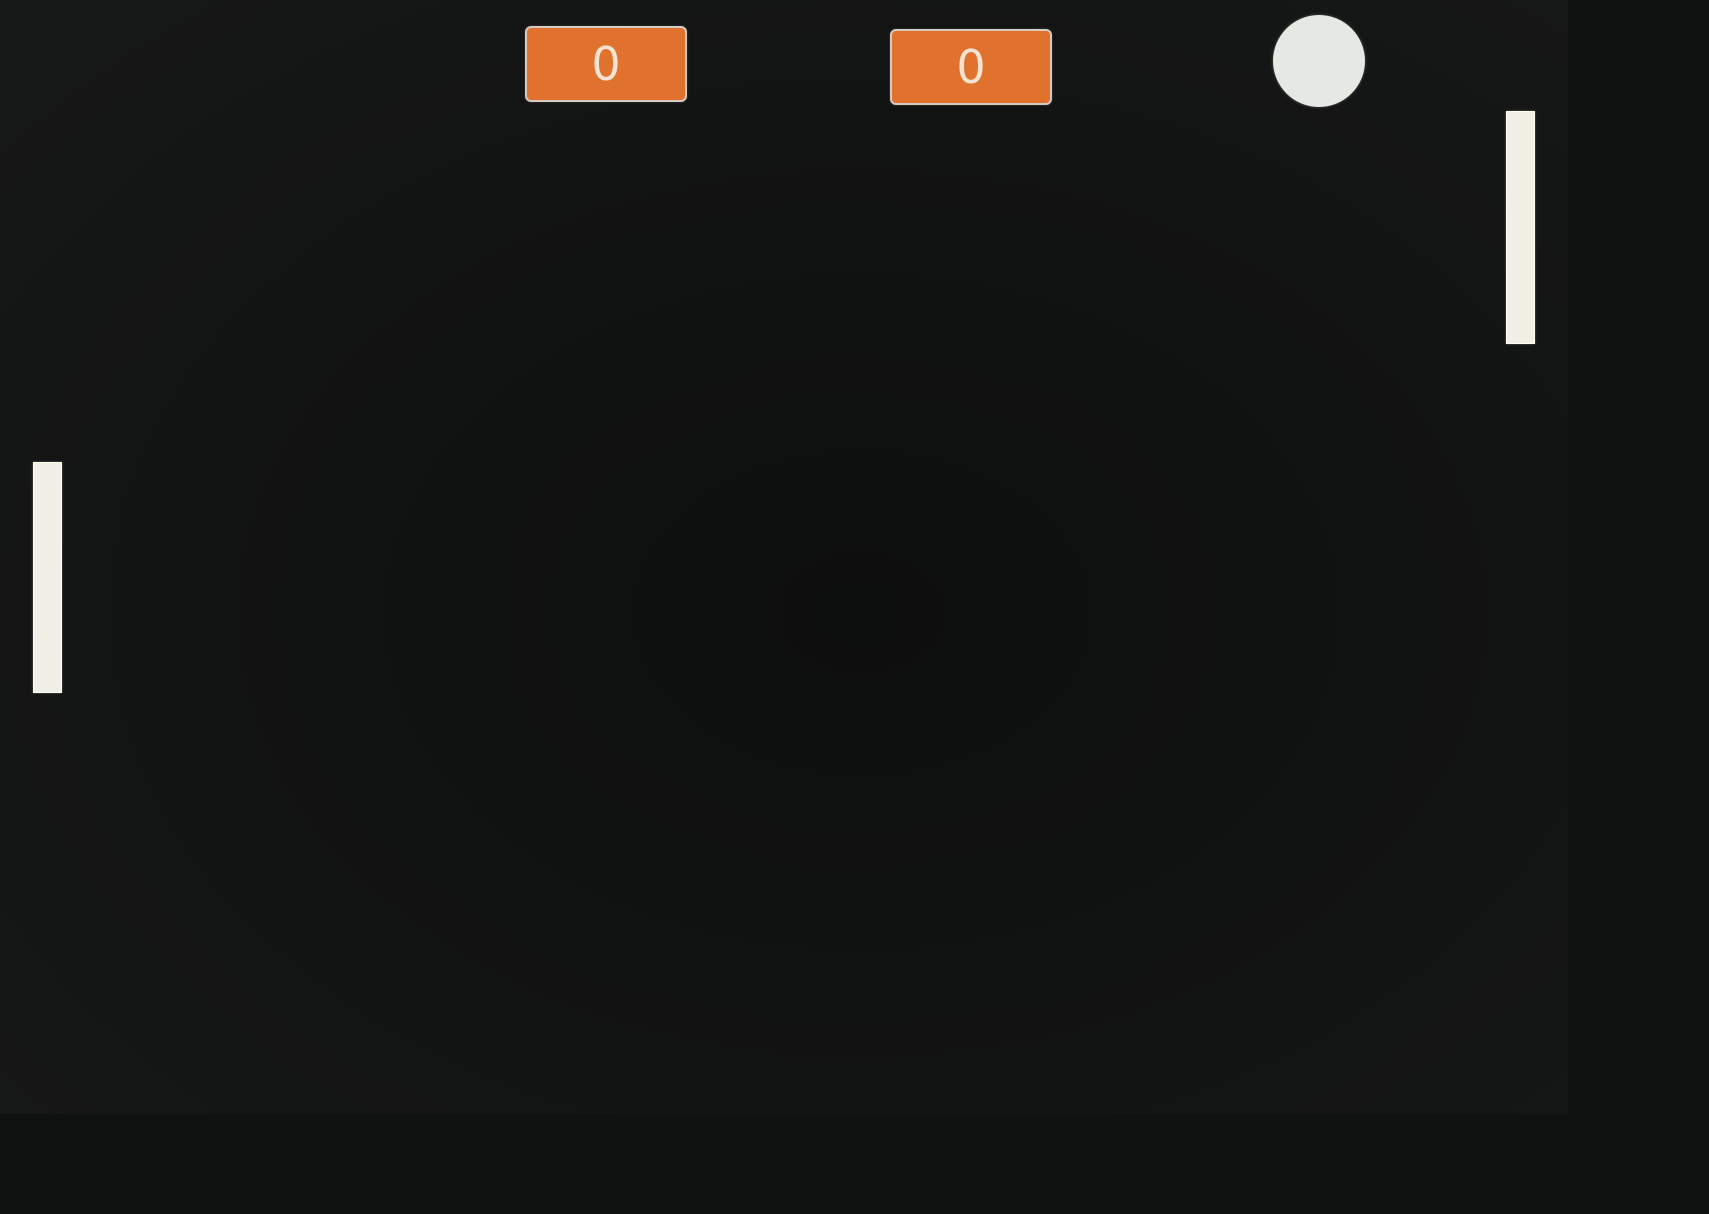  I want to click on ball, so click(1319, 61).